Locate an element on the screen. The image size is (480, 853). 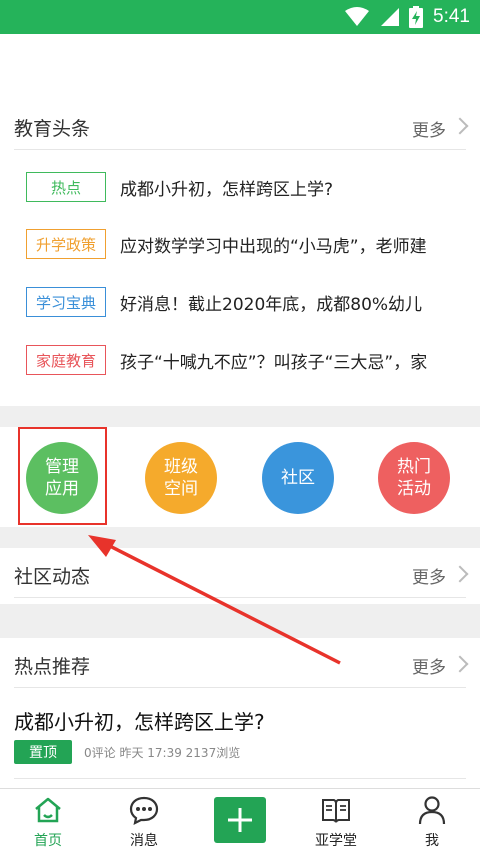
plus-icon is located at coordinates (240, 820).